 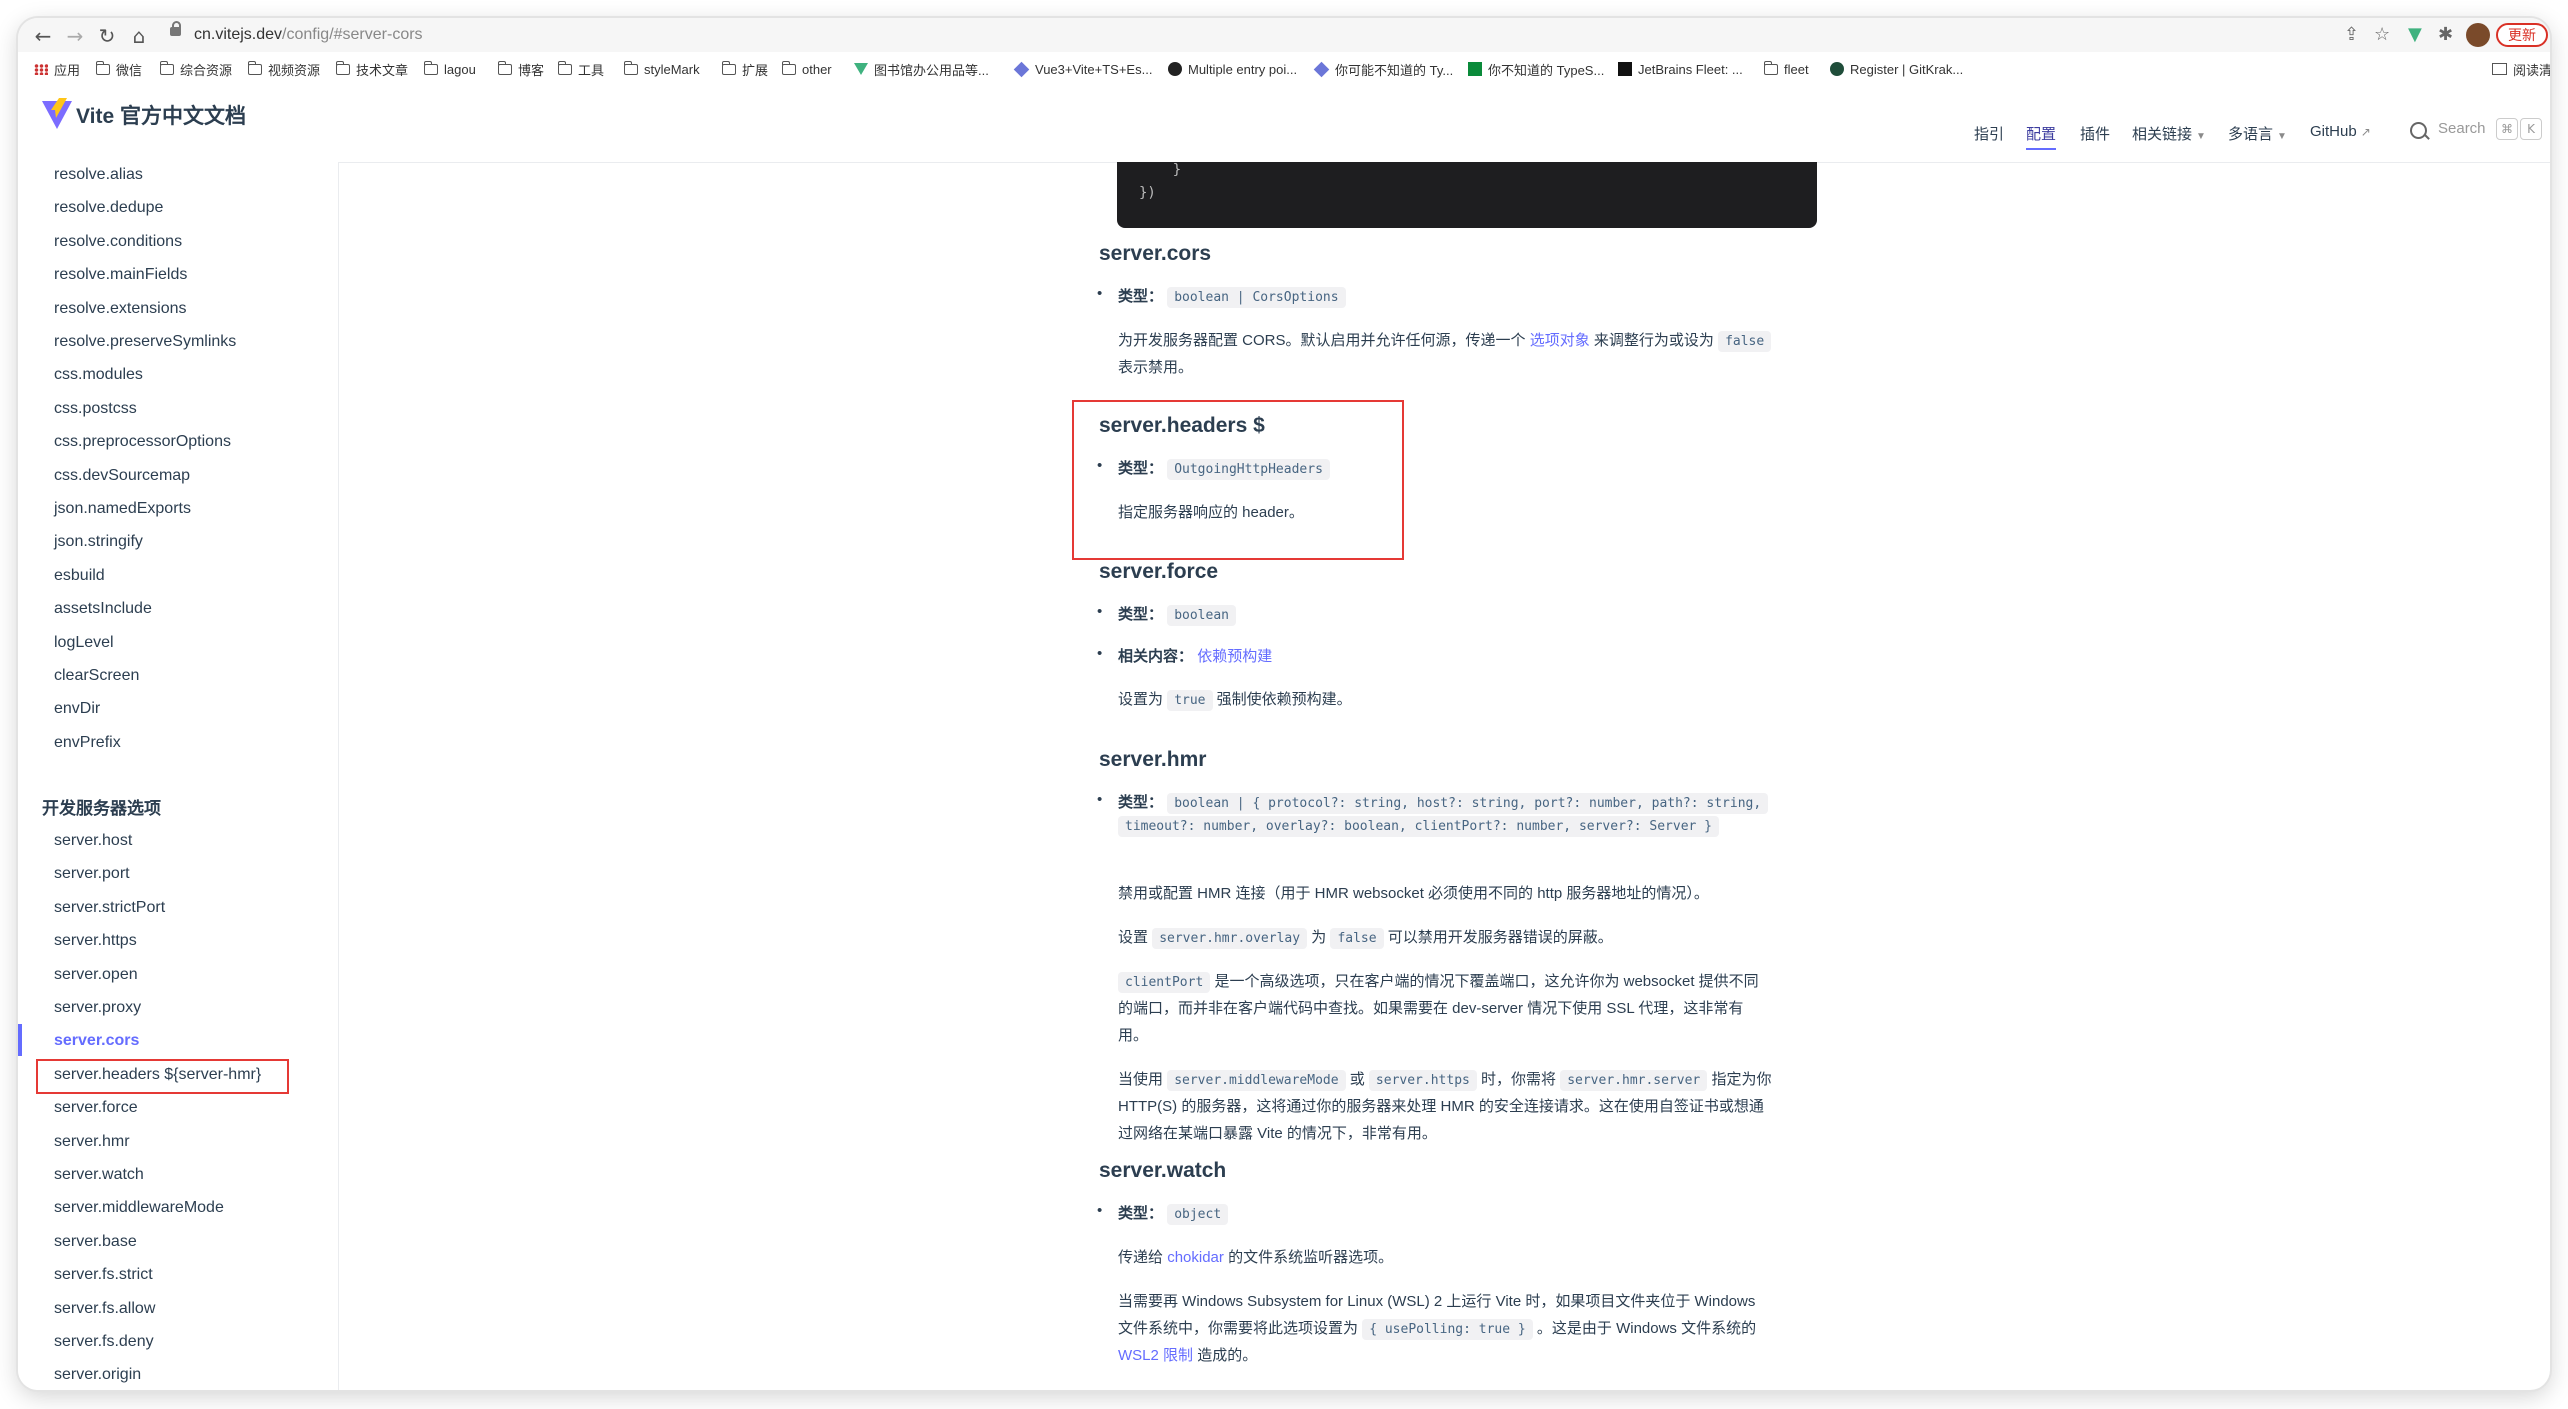 What do you see at coordinates (2478, 131) in the screenshot?
I see `search-button: Search ⌘ K` at bounding box center [2478, 131].